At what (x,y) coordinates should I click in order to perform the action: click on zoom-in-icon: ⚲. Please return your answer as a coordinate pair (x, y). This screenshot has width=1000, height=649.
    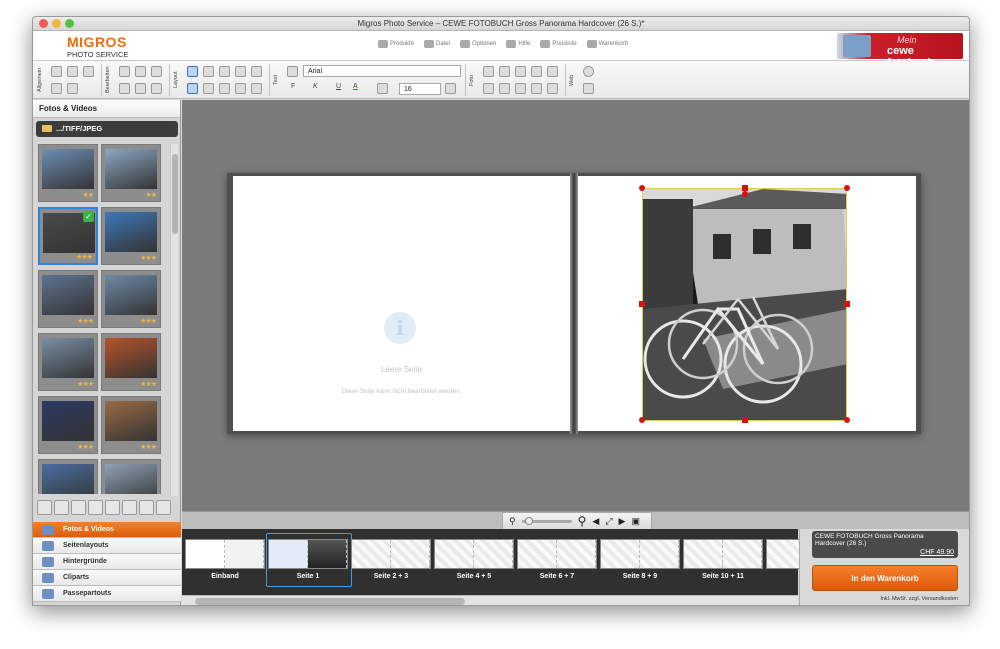
    Looking at the image, I should click on (582, 521).